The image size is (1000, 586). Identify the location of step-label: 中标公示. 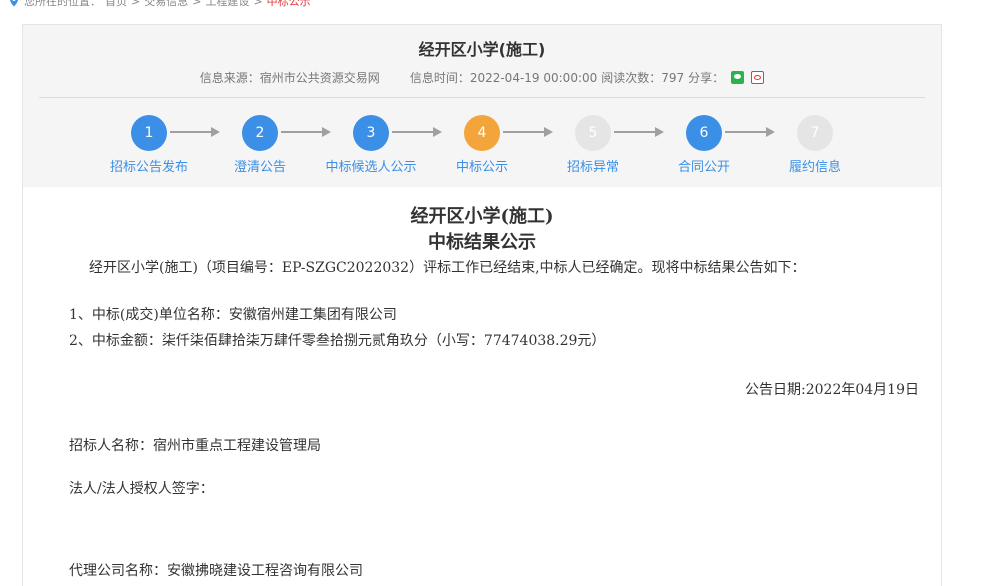
(481, 167).